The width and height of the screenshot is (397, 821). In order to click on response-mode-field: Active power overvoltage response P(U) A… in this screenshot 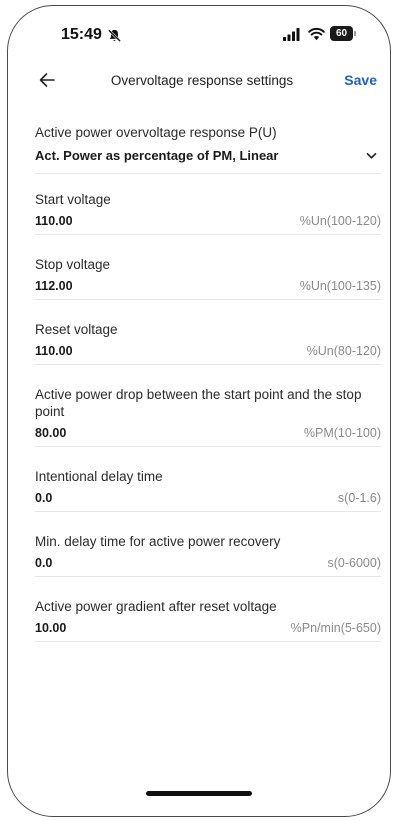, I will do `click(208, 149)`.